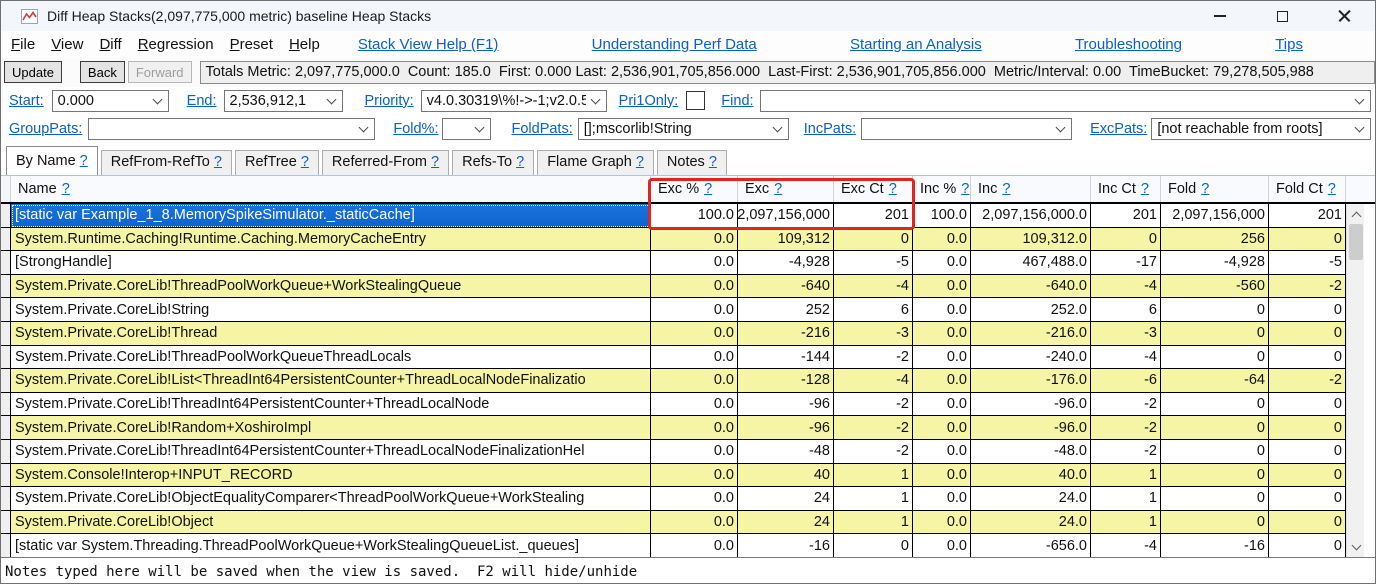  What do you see at coordinates (1031, 333) in the screenshot?
I see `cell-inc: -216.0` at bounding box center [1031, 333].